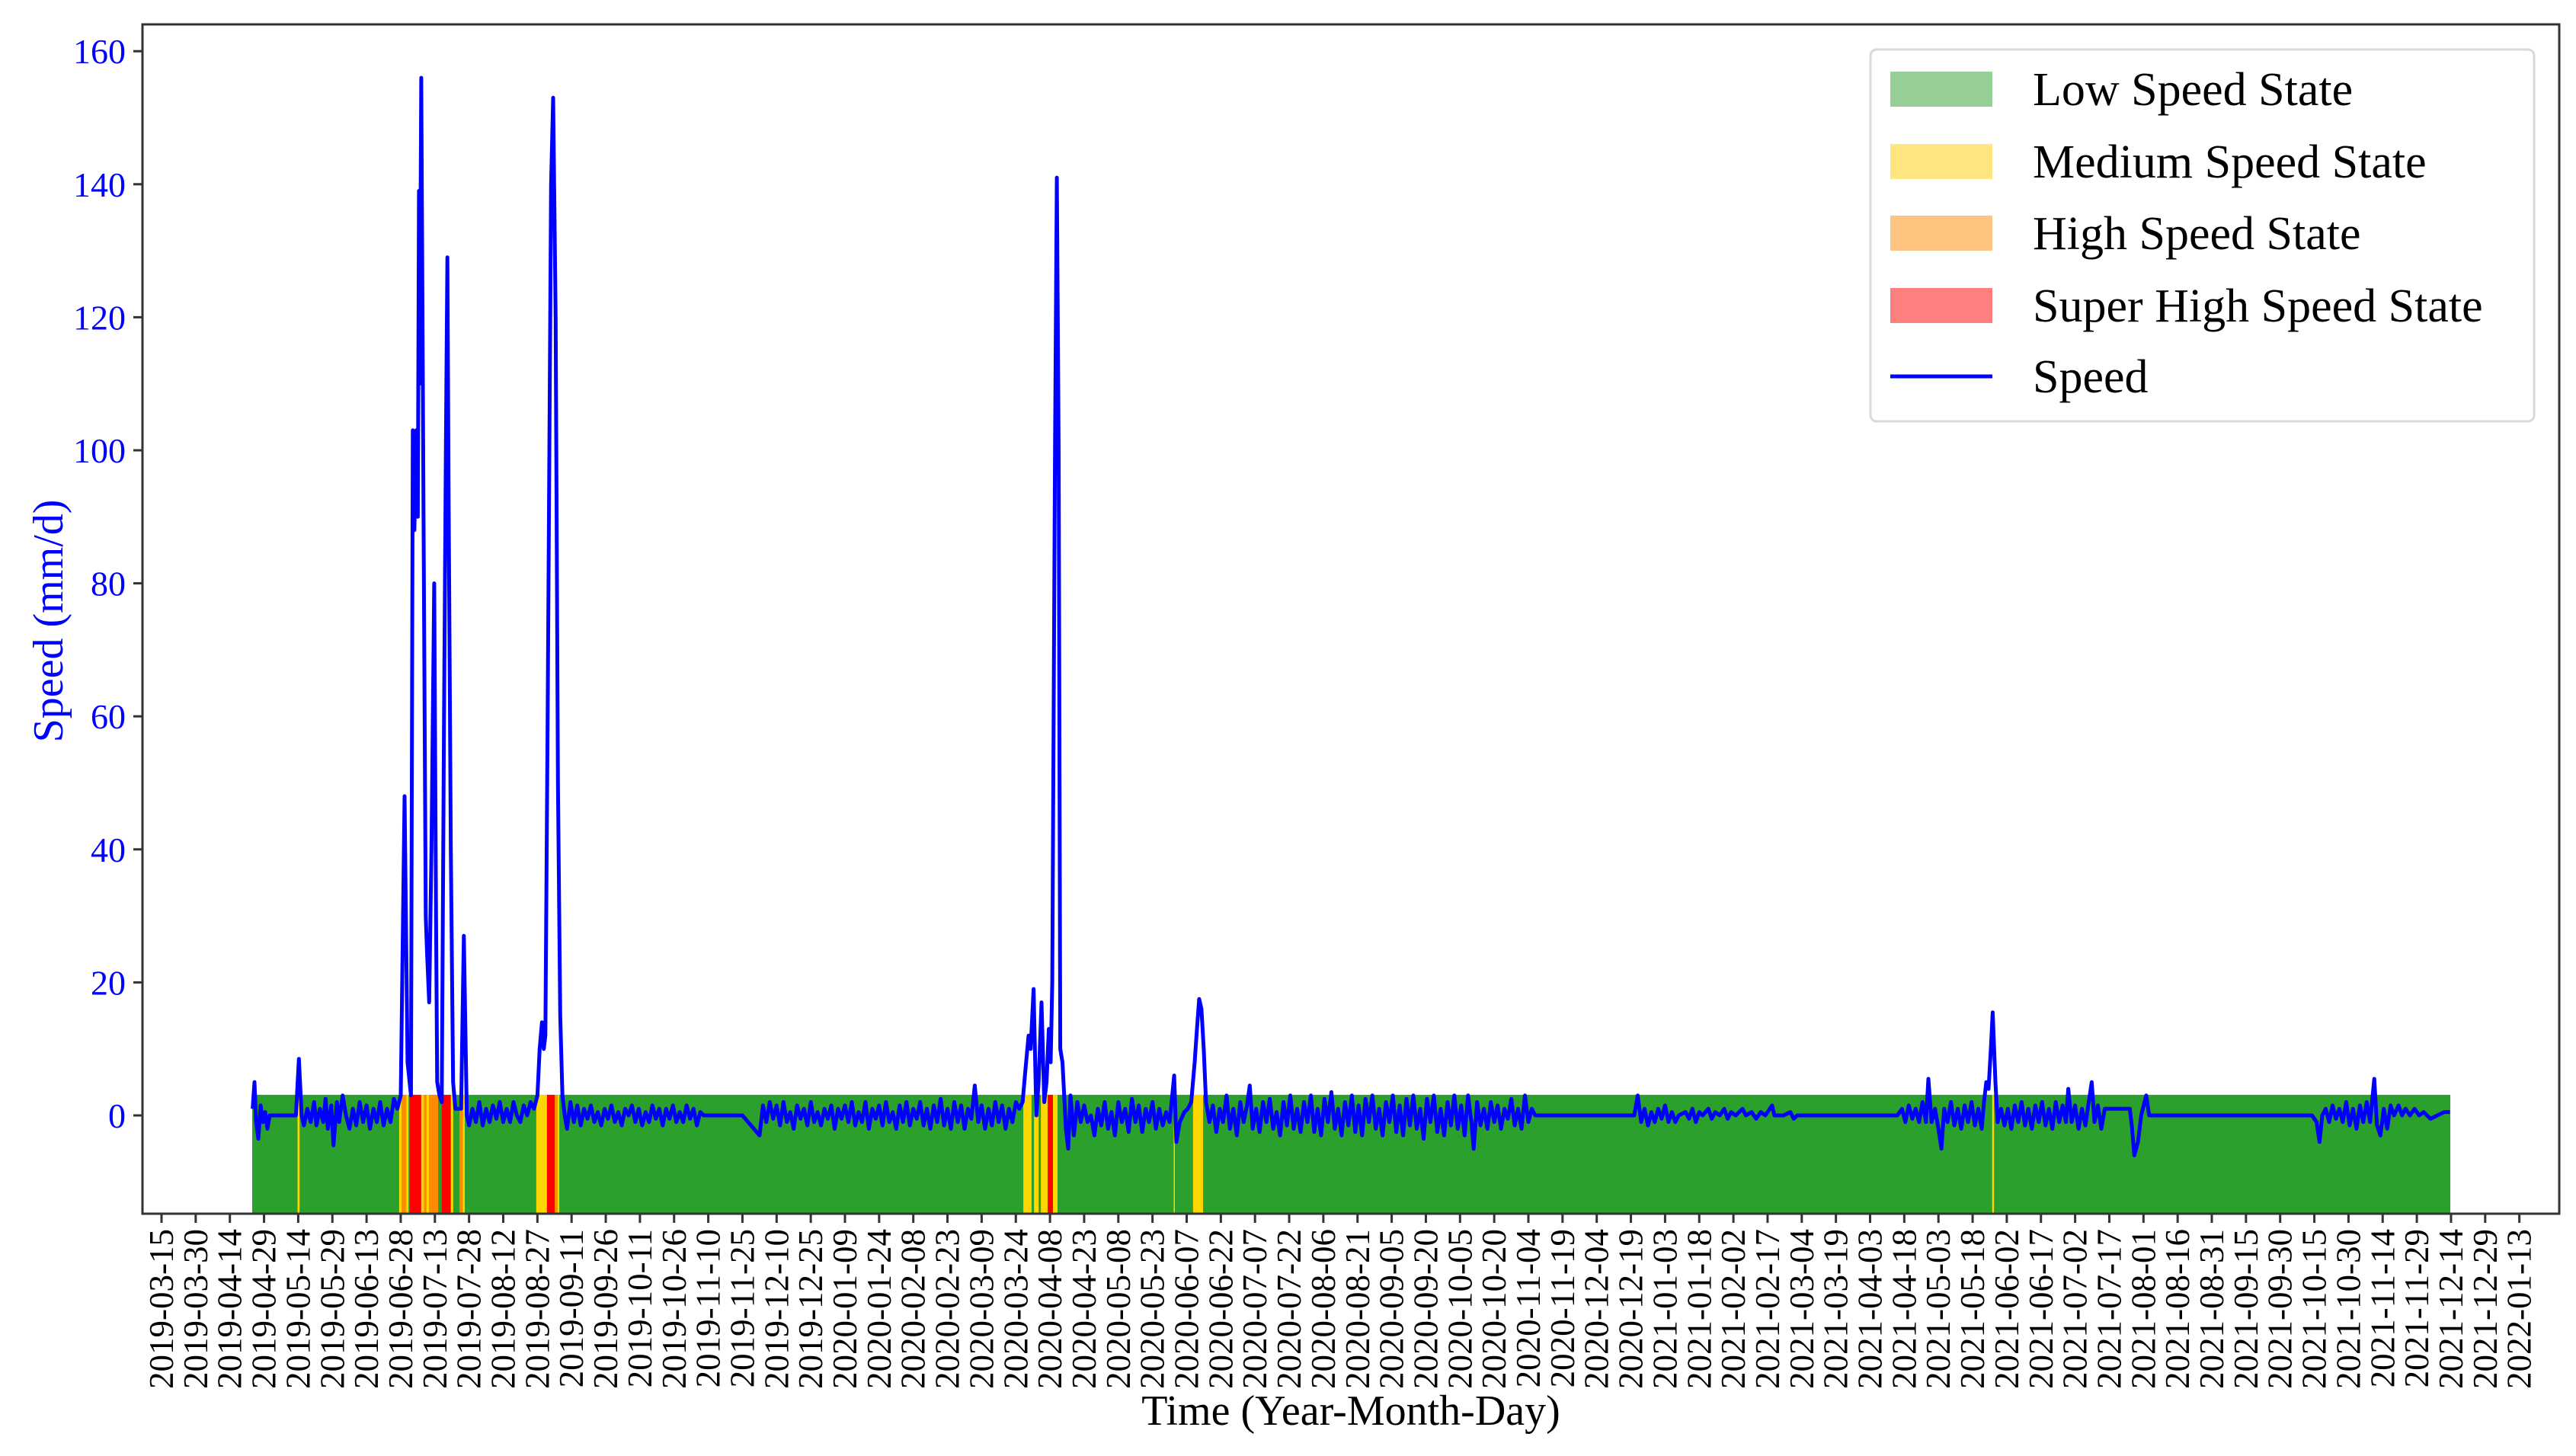  What do you see at coordinates (1733, 1309) in the screenshot?
I see `x-tick-label: 2021-02-02` at bounding box center [1733, 1309].